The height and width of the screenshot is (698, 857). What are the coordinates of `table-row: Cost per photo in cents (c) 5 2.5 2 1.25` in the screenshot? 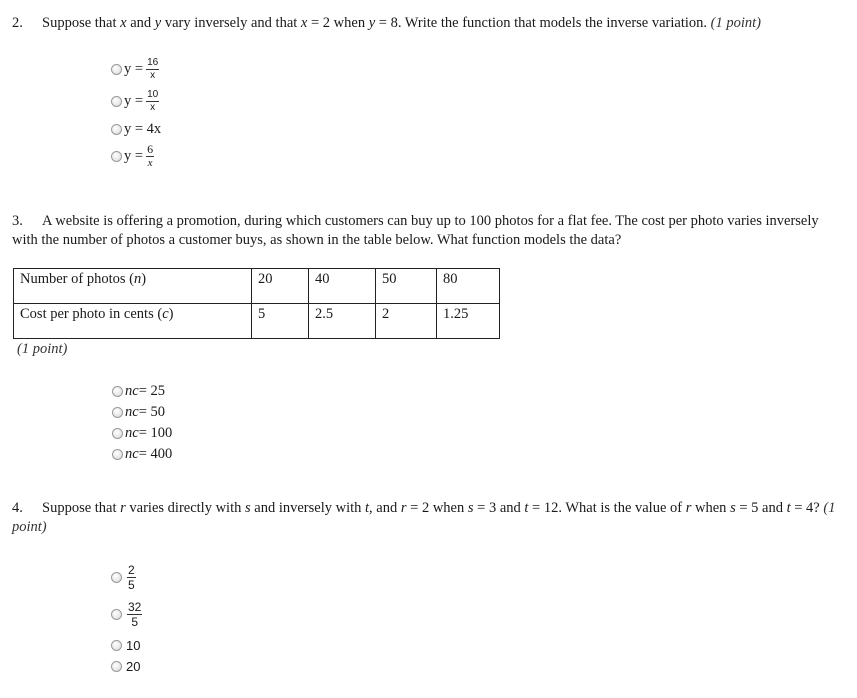 It's located at (256, 321).